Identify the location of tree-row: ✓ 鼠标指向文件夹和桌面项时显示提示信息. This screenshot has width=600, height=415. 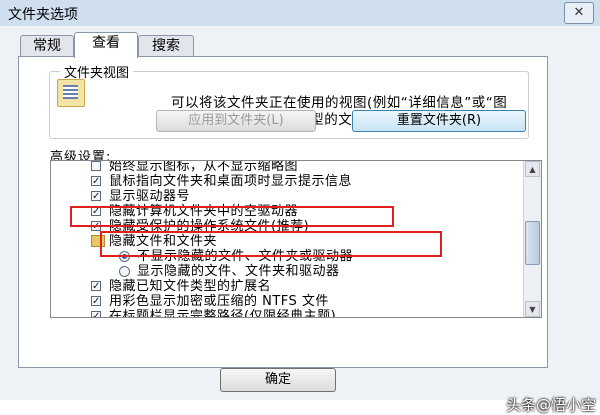
(287, 181).